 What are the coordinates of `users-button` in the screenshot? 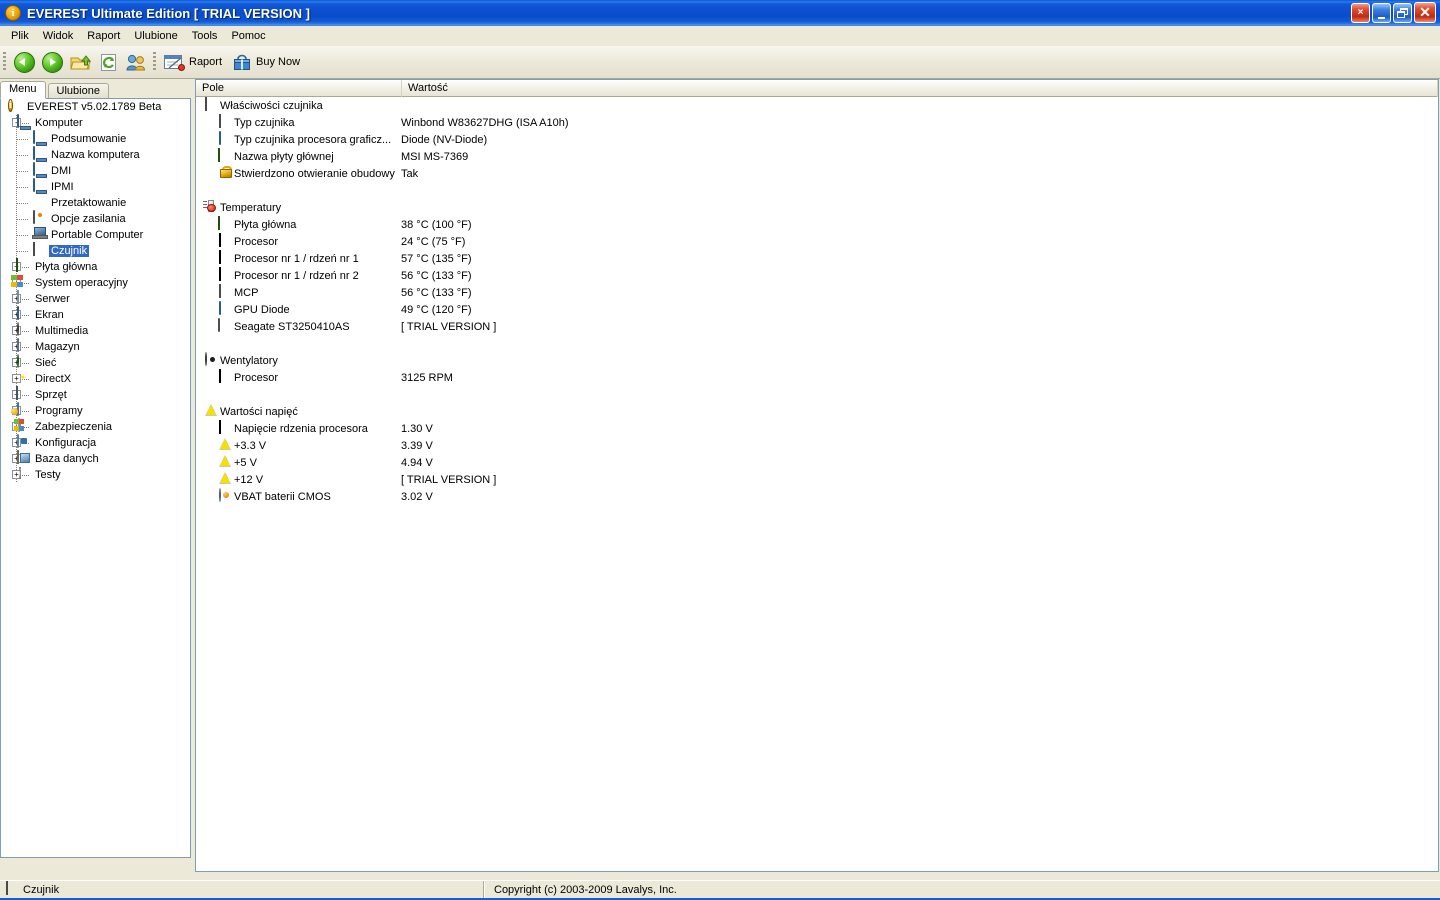 It's located at (136, 62).